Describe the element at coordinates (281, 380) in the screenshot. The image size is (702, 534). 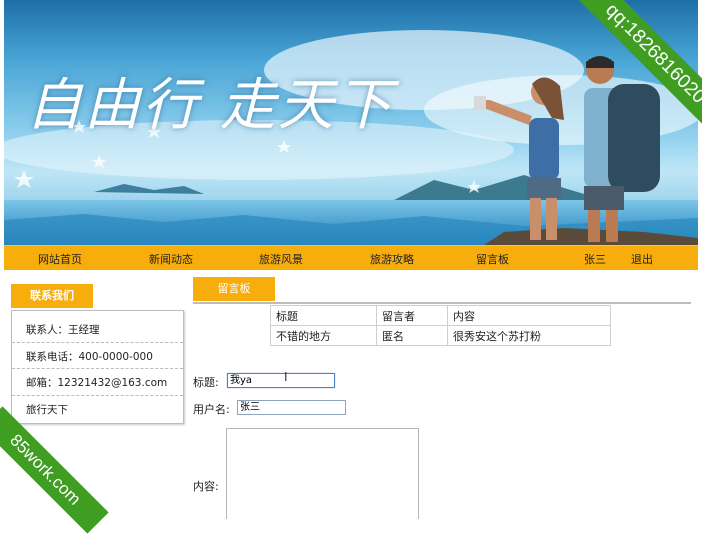
I see `title-input: 我ya` at that location.